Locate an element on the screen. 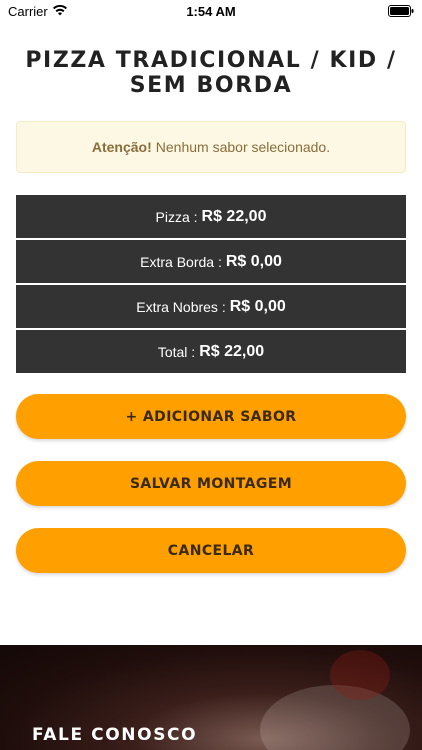 Image resolution: width=422 pixels, height=750 pixels. summary-label: Pizza : is located at coordinates (176, 216).